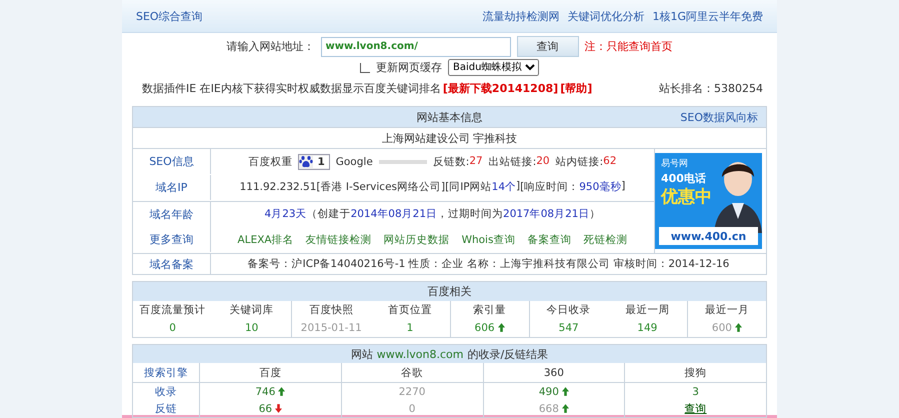 This screenshot has width=899, height=418. What do you see at coordinates (549, 239) in the screenshot?
I see `query-link: 备案查询` at bounding box center [549, 239].